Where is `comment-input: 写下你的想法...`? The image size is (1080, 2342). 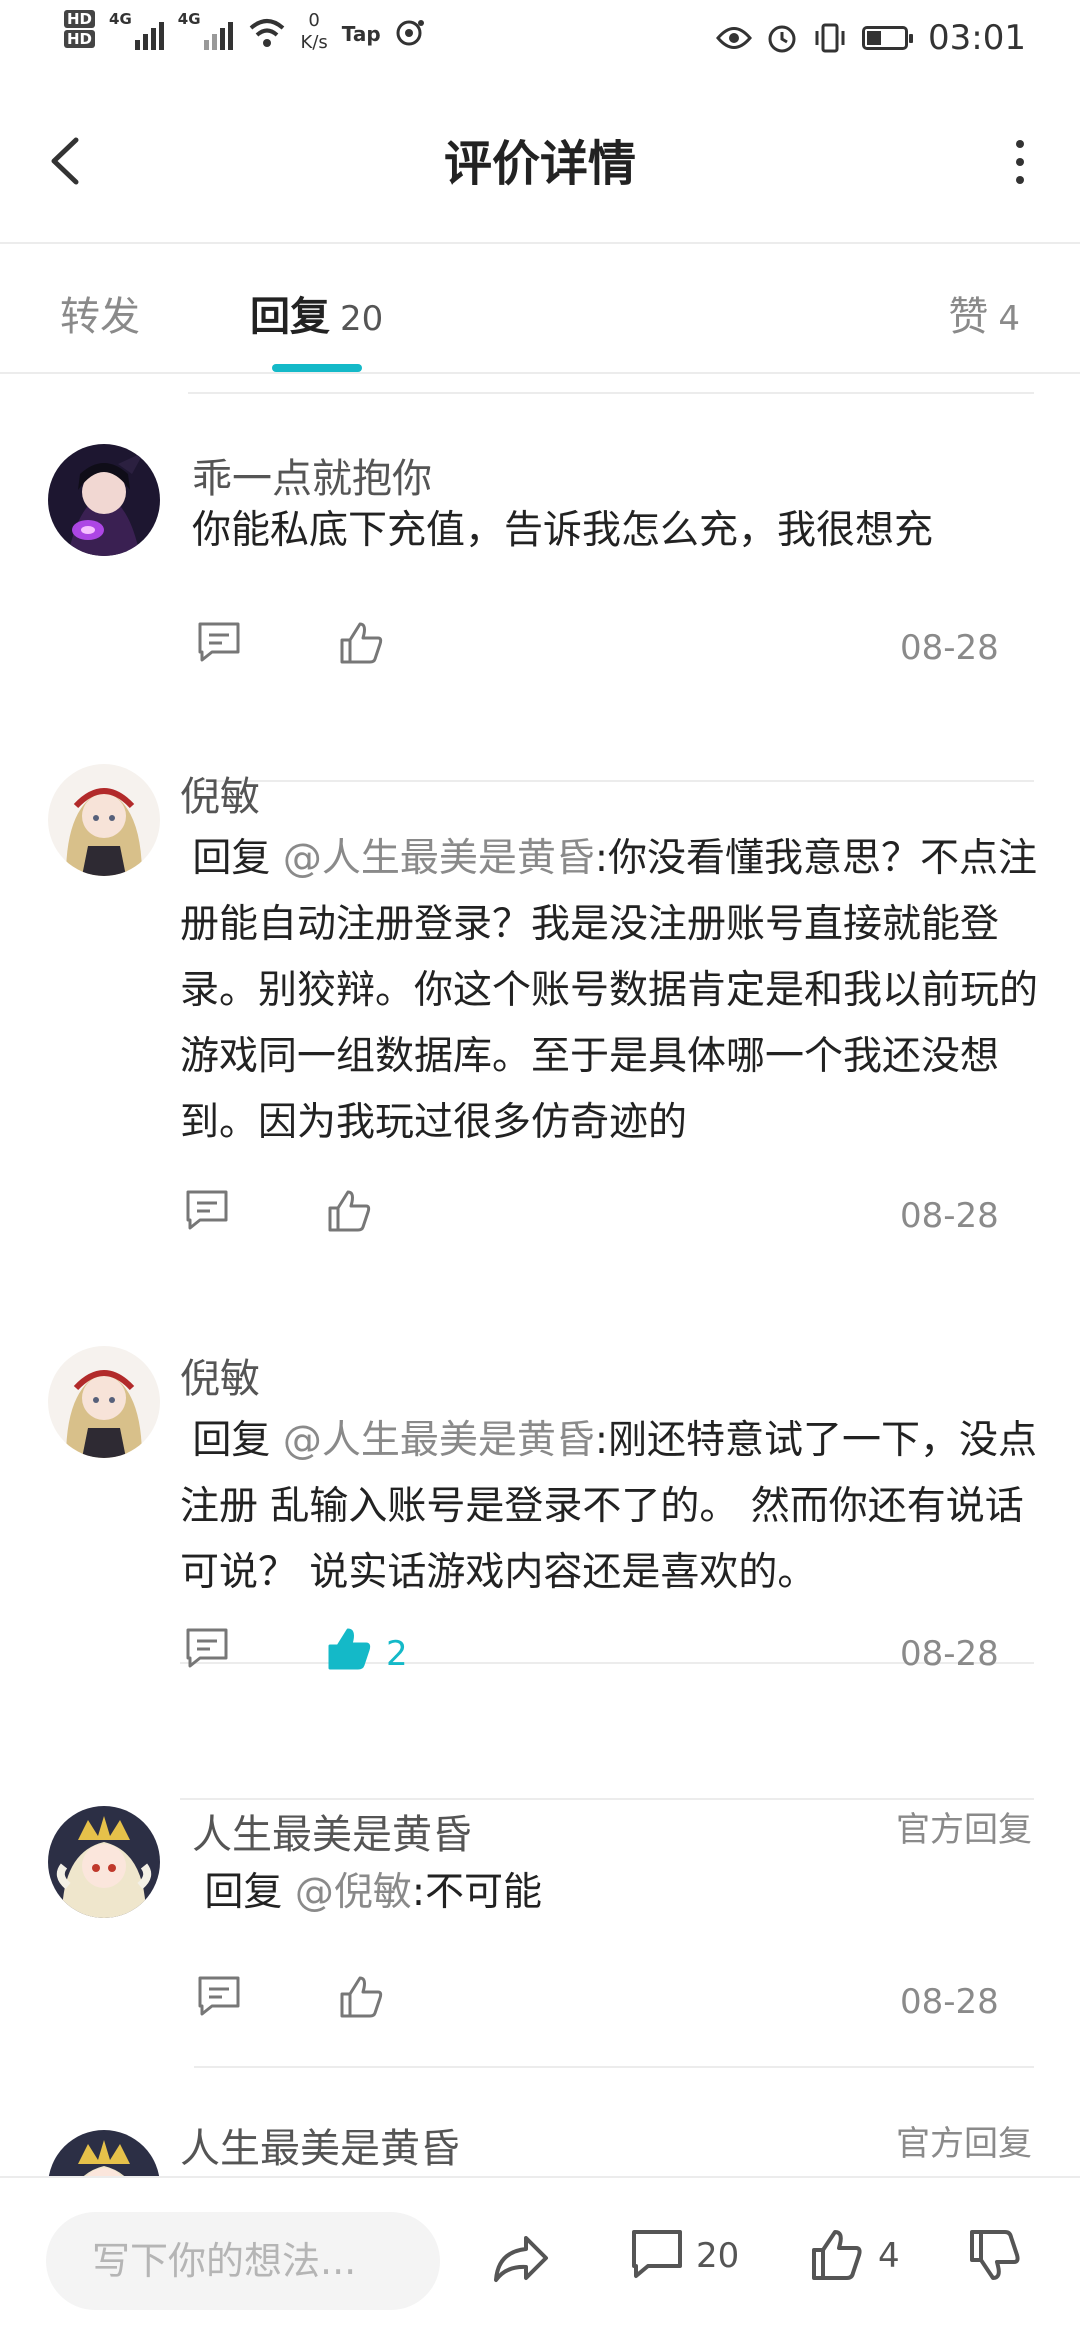 comment-input: 写下你的想法... is located at coordinates (243, 2261).